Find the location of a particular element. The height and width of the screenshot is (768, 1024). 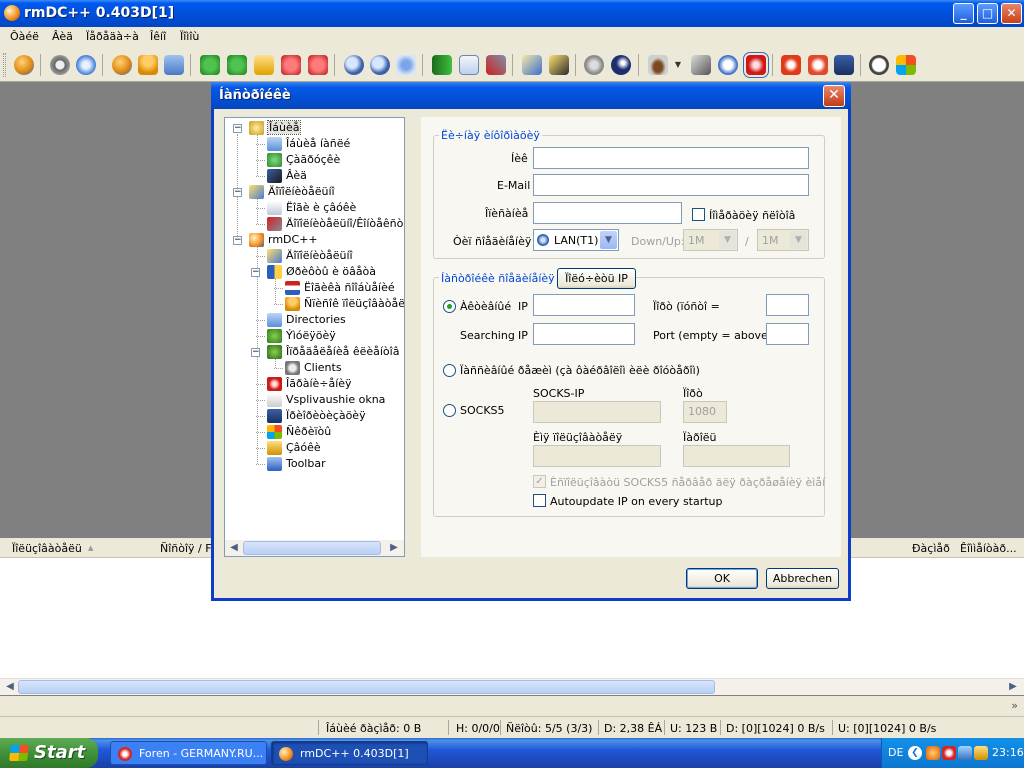

up-speed-select: 1M ▼ is located at coordinates (783, 240).